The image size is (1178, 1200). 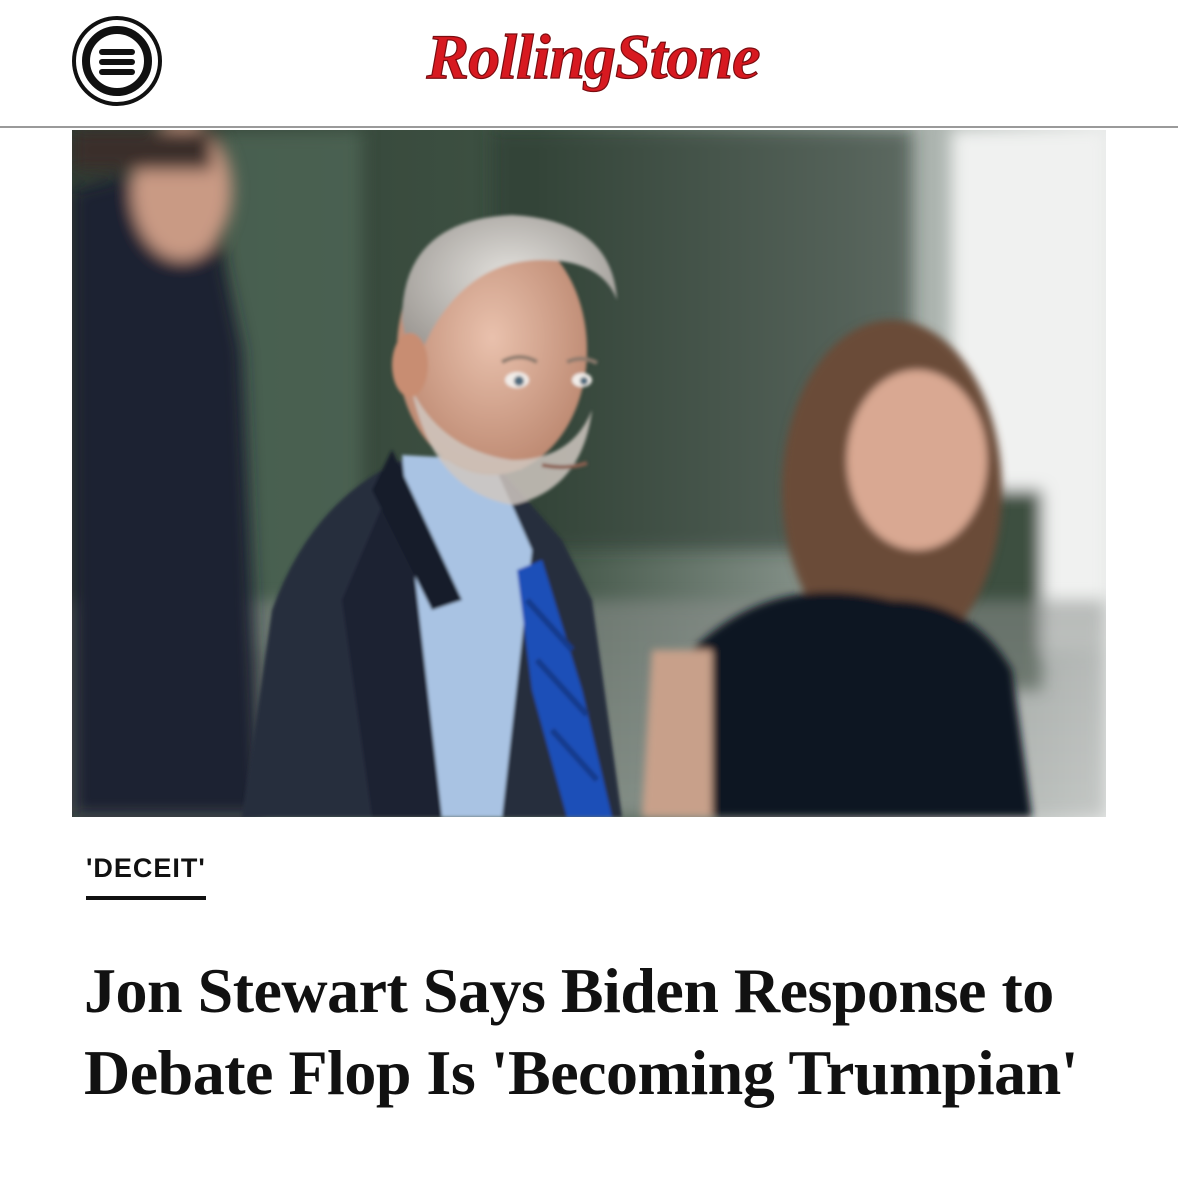 I want to click on svg-text: RollingStone, so click(x=593, y=56).